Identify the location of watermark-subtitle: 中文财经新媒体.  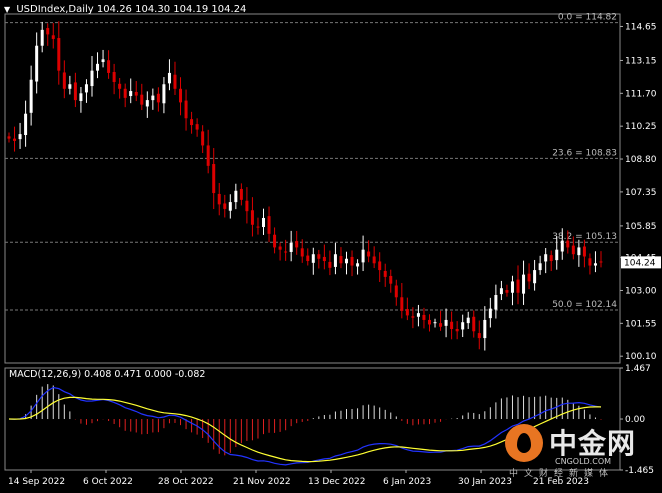
(562, 474).